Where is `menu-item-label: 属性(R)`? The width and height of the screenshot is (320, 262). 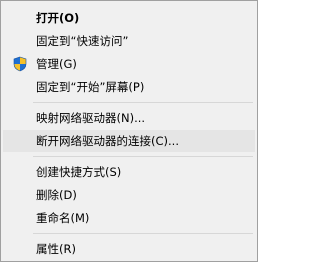
menu-item-label: 属性(R) is located at coordinates (56, 249).